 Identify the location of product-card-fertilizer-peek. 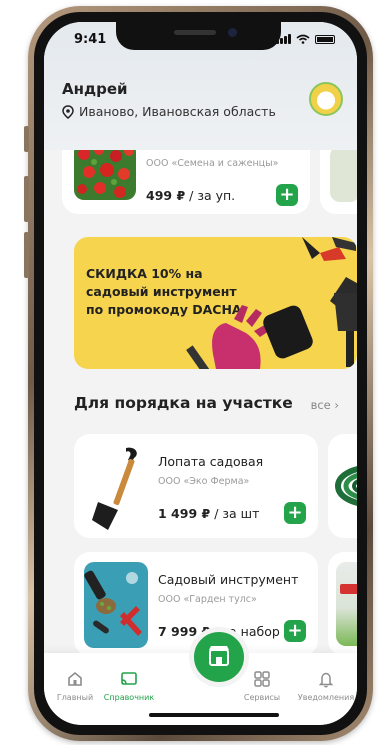
(342, 604).